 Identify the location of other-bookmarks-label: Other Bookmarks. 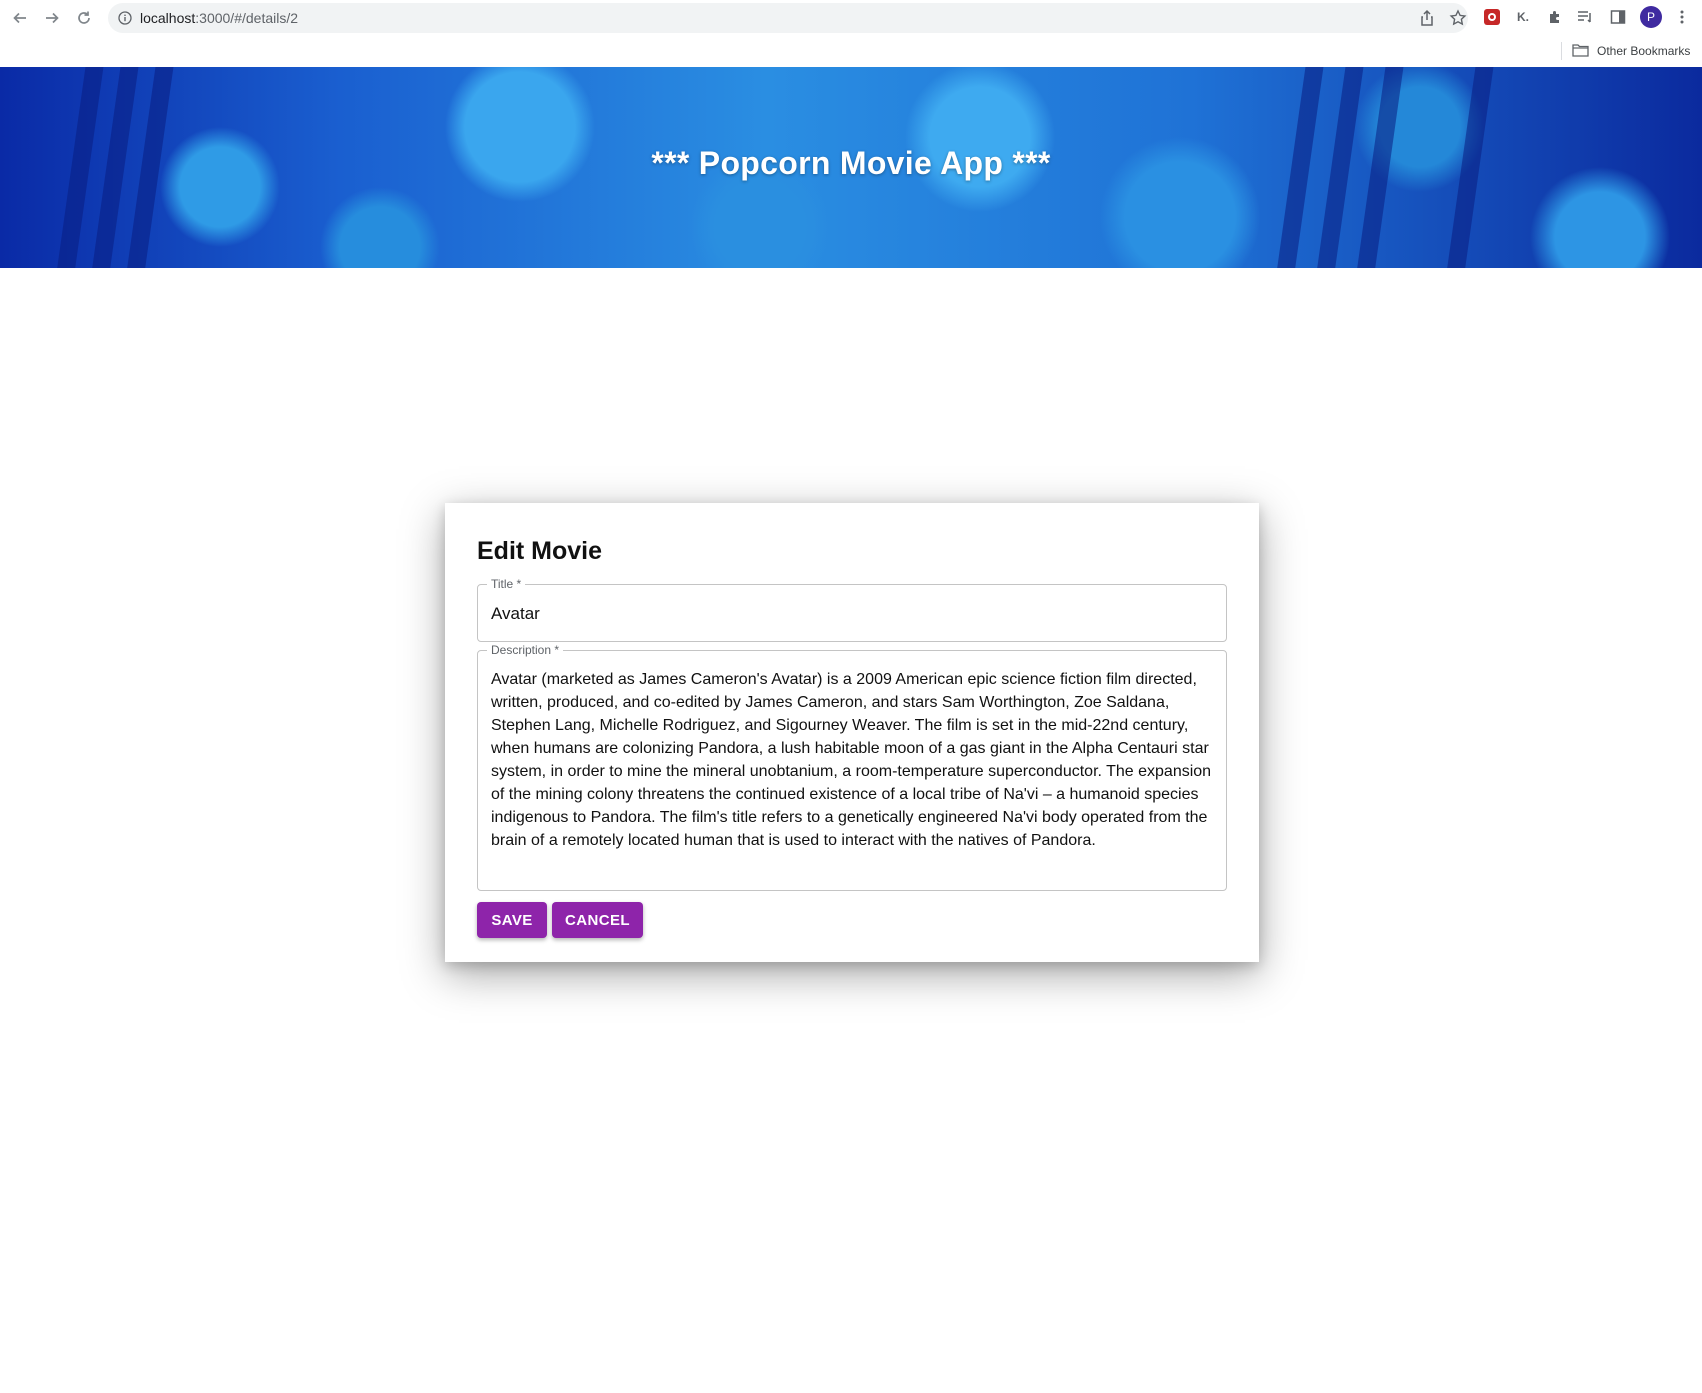
(1644, 51).